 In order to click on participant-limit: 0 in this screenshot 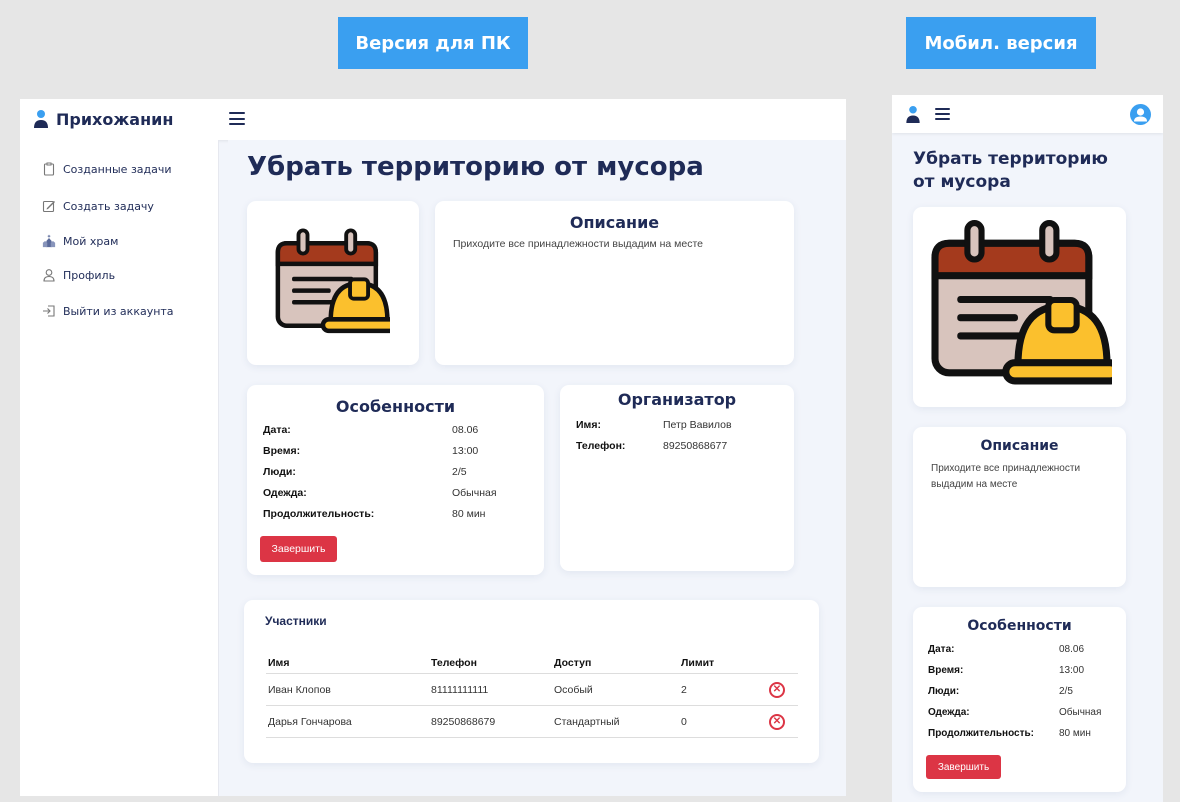, I will do `click(716, 721)`.